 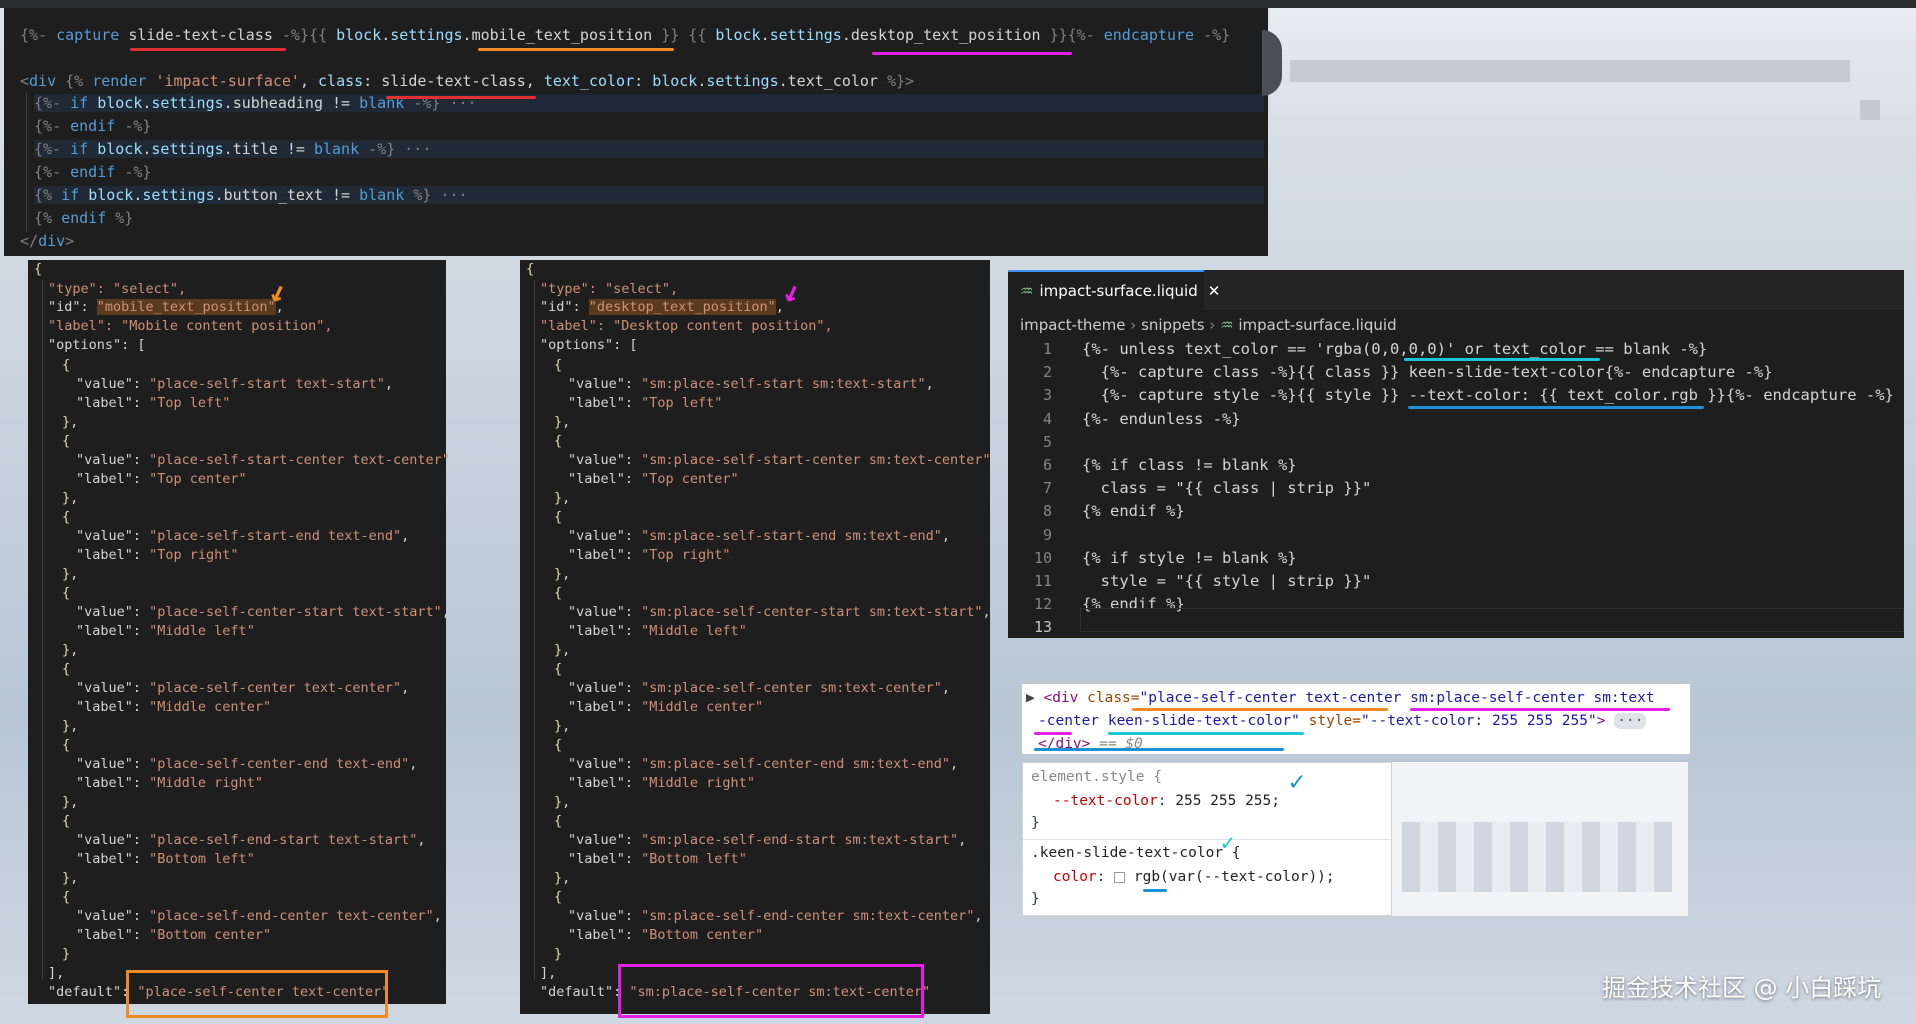 What do you see at coordinates (1133, 511) in the screenshot?
I see `editor-code-line: {% endif %}` at bounding box center [1133, 511].